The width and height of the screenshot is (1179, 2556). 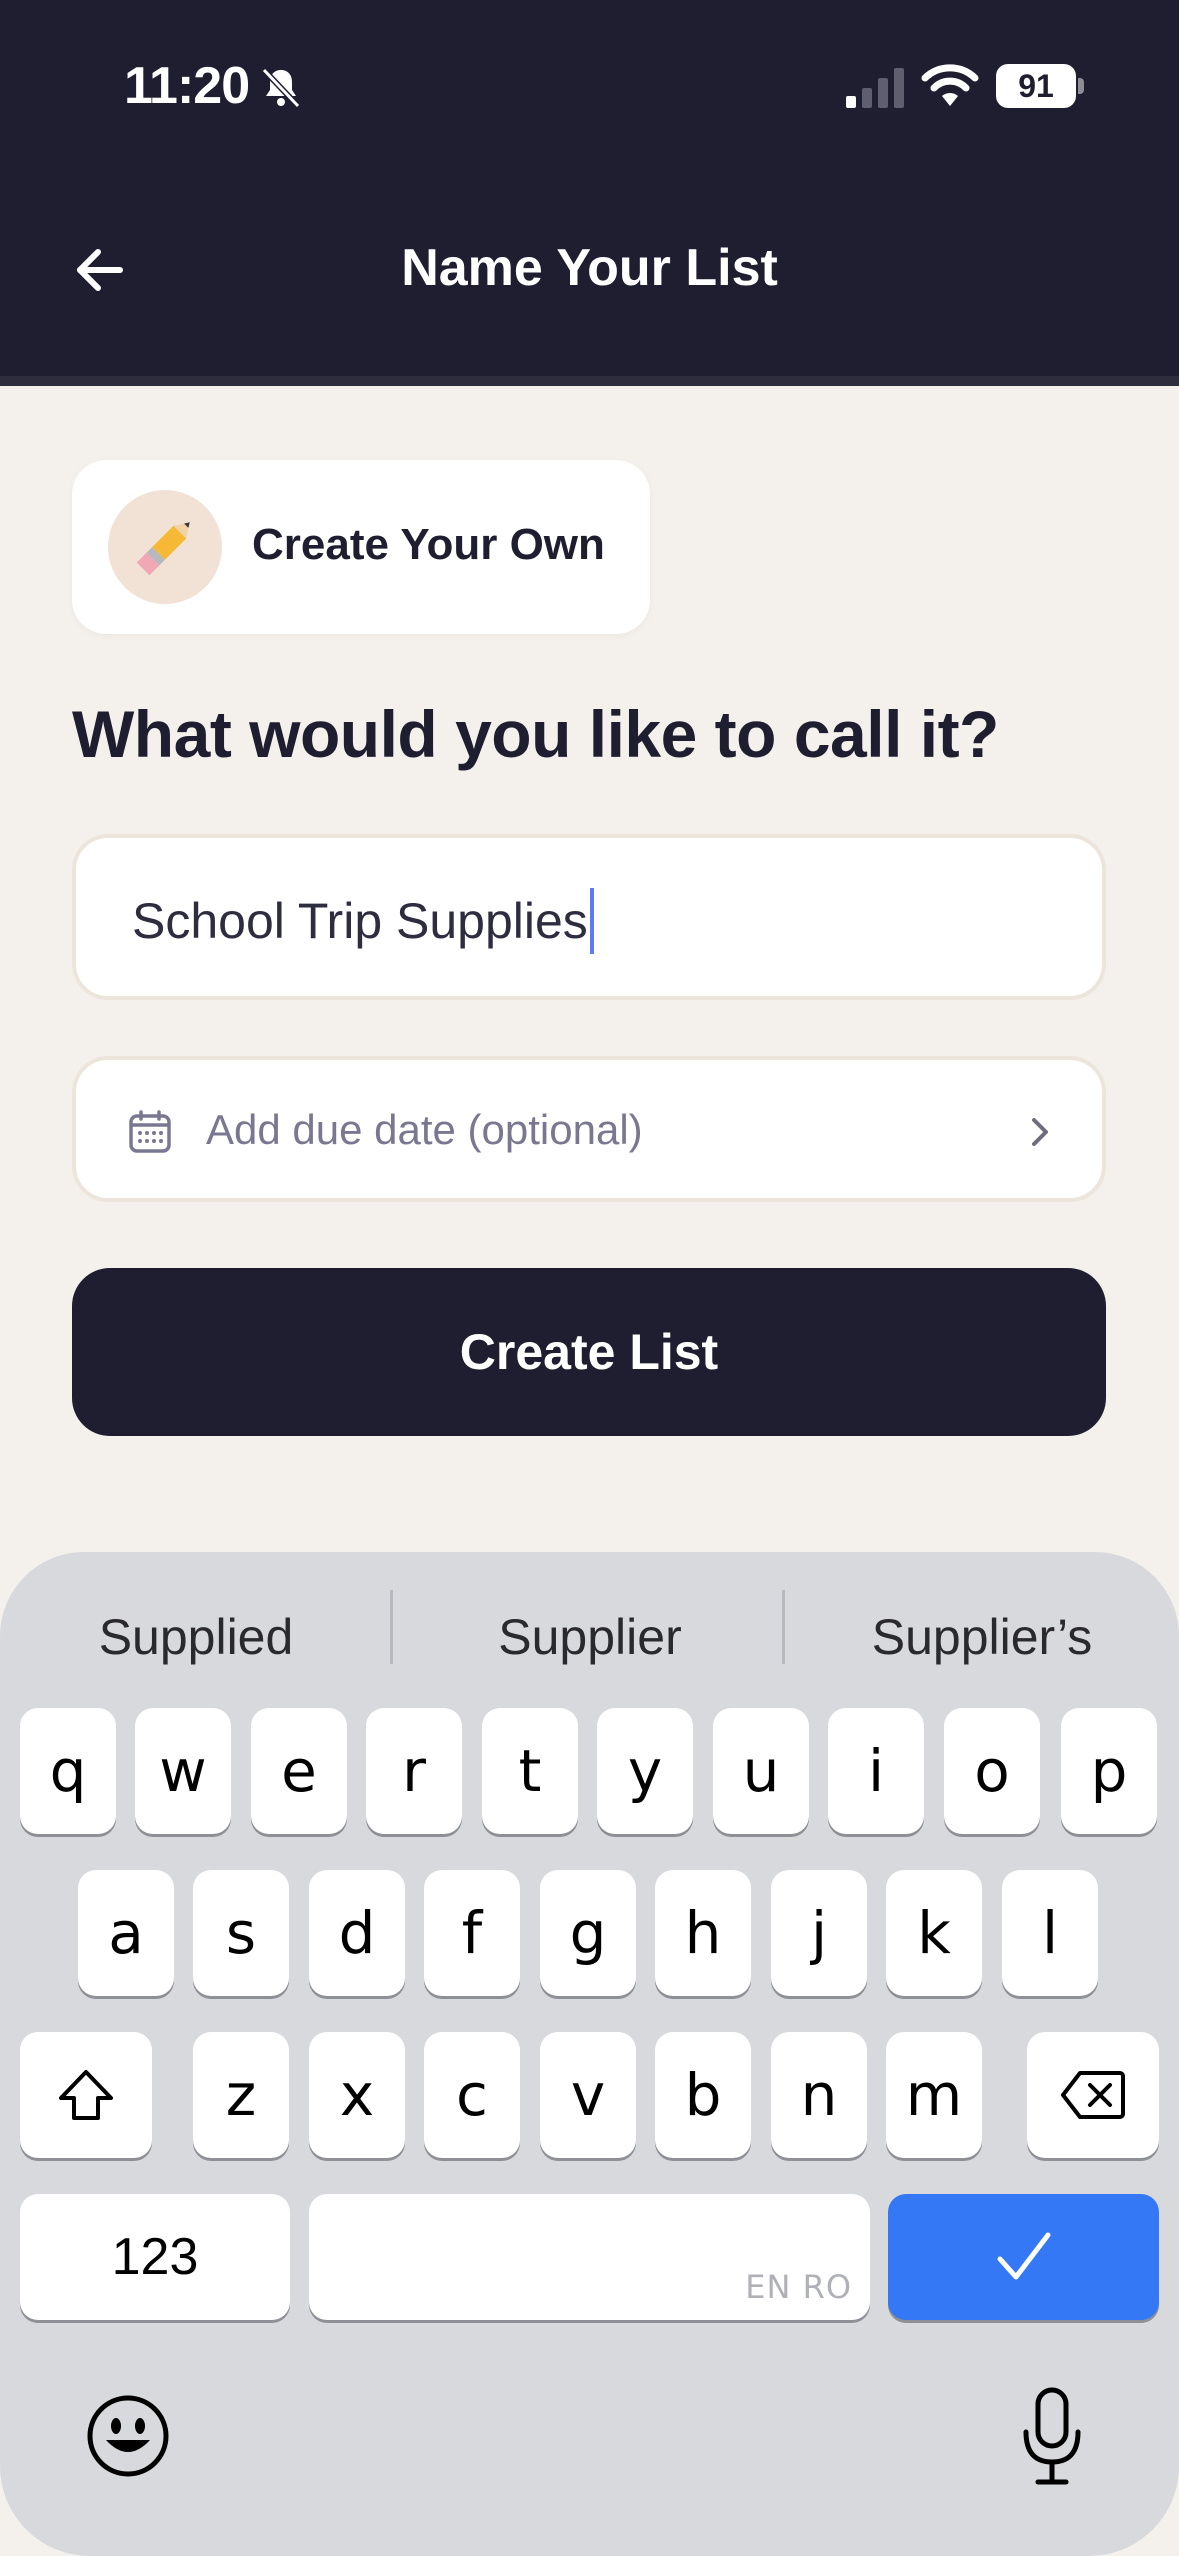 I want to click on key-f: f, so click(x=472, y=1933).